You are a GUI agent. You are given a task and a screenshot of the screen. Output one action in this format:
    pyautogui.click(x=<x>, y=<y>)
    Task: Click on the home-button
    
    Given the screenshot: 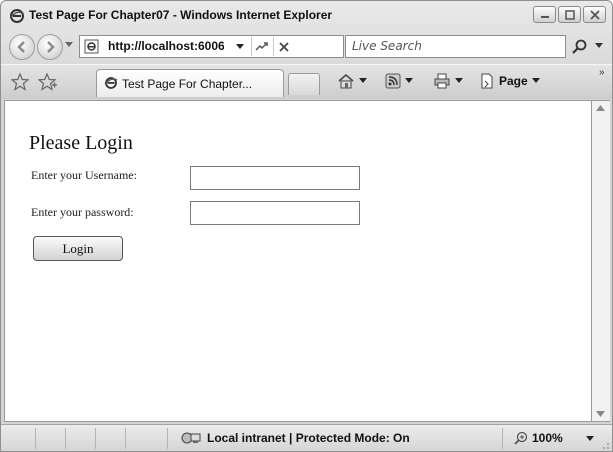 What is the action you would take?
    pyautogui.click(x=352, y=81)
    